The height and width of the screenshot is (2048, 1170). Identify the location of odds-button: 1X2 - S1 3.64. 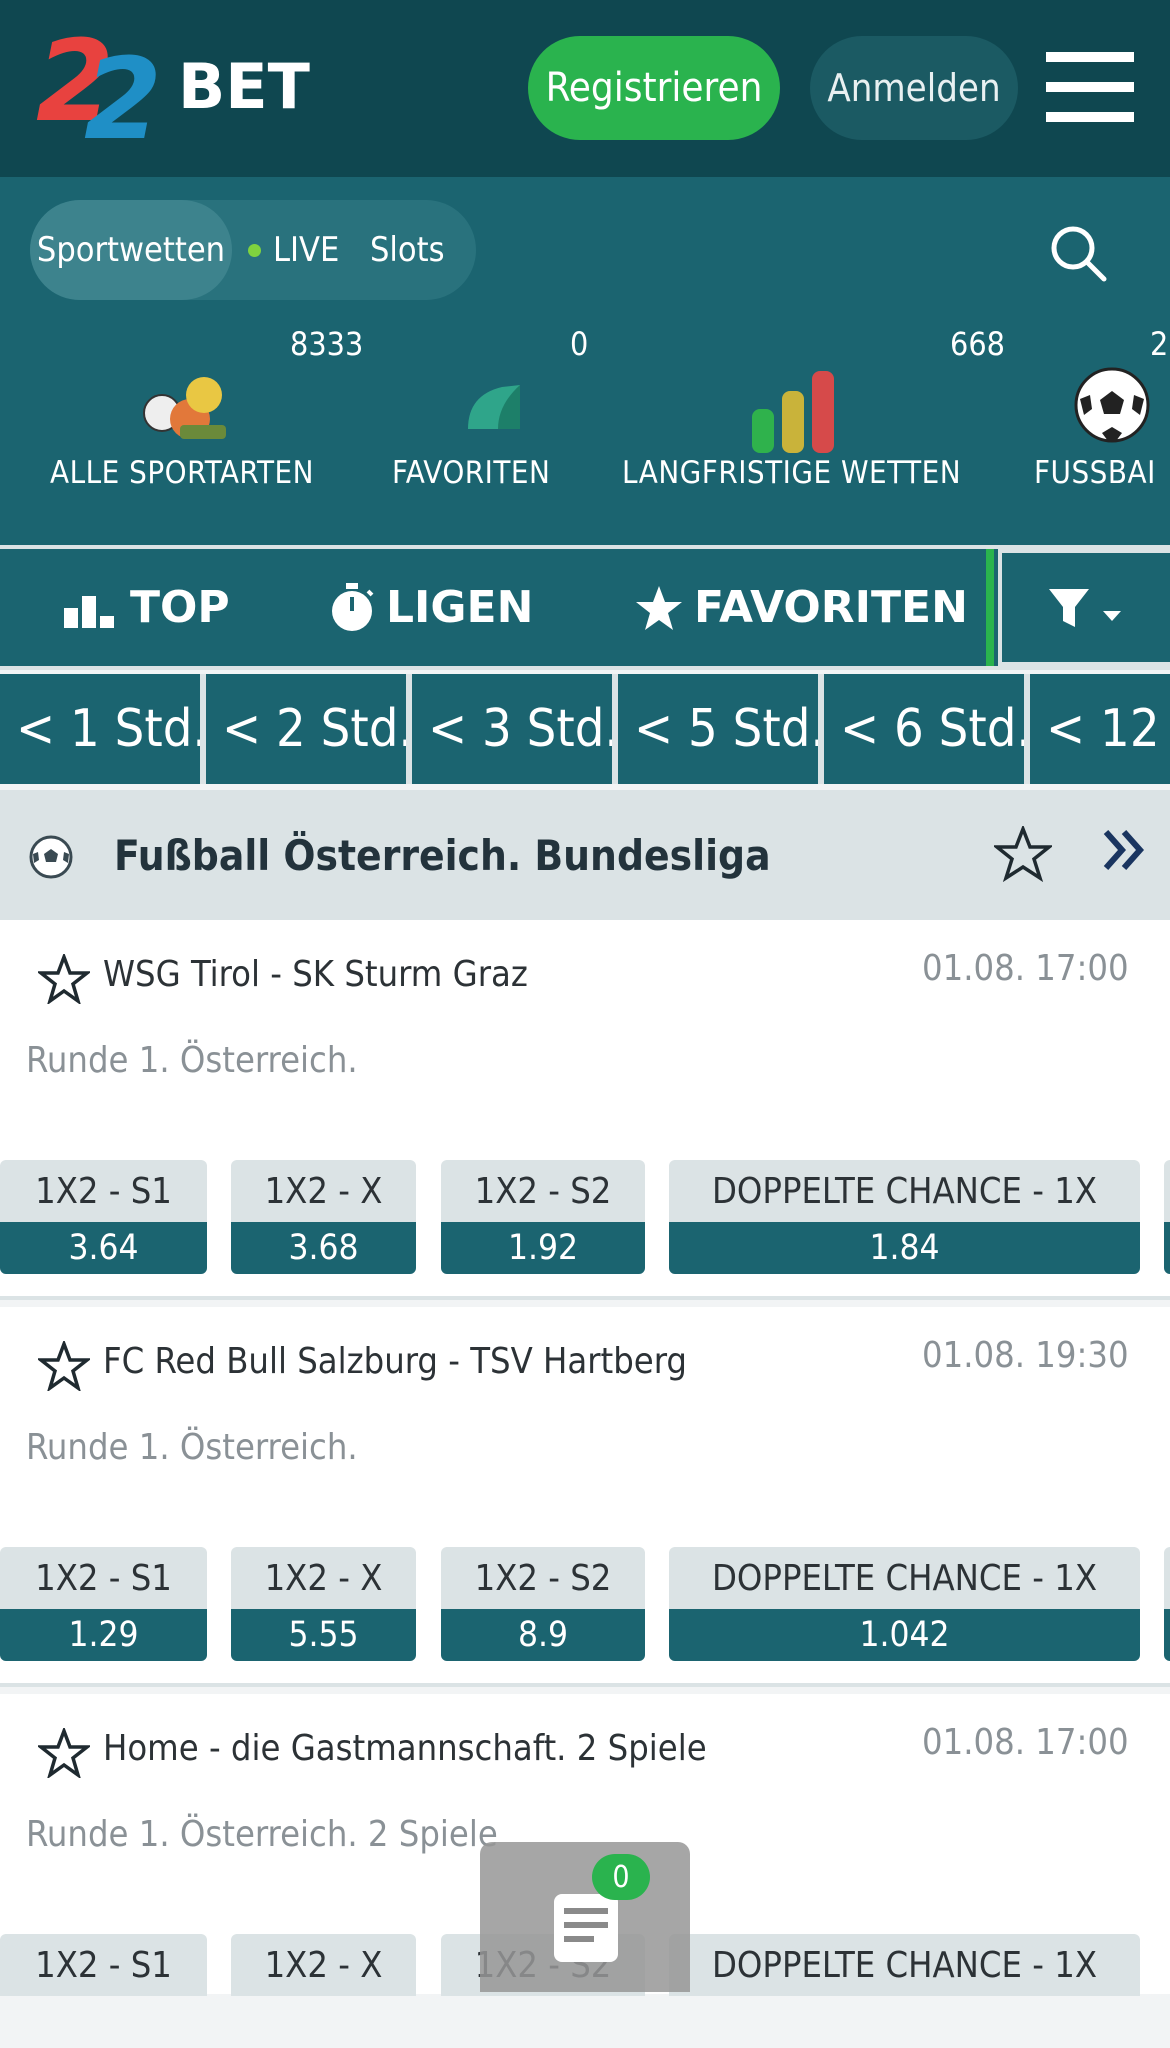
(103, 1217).